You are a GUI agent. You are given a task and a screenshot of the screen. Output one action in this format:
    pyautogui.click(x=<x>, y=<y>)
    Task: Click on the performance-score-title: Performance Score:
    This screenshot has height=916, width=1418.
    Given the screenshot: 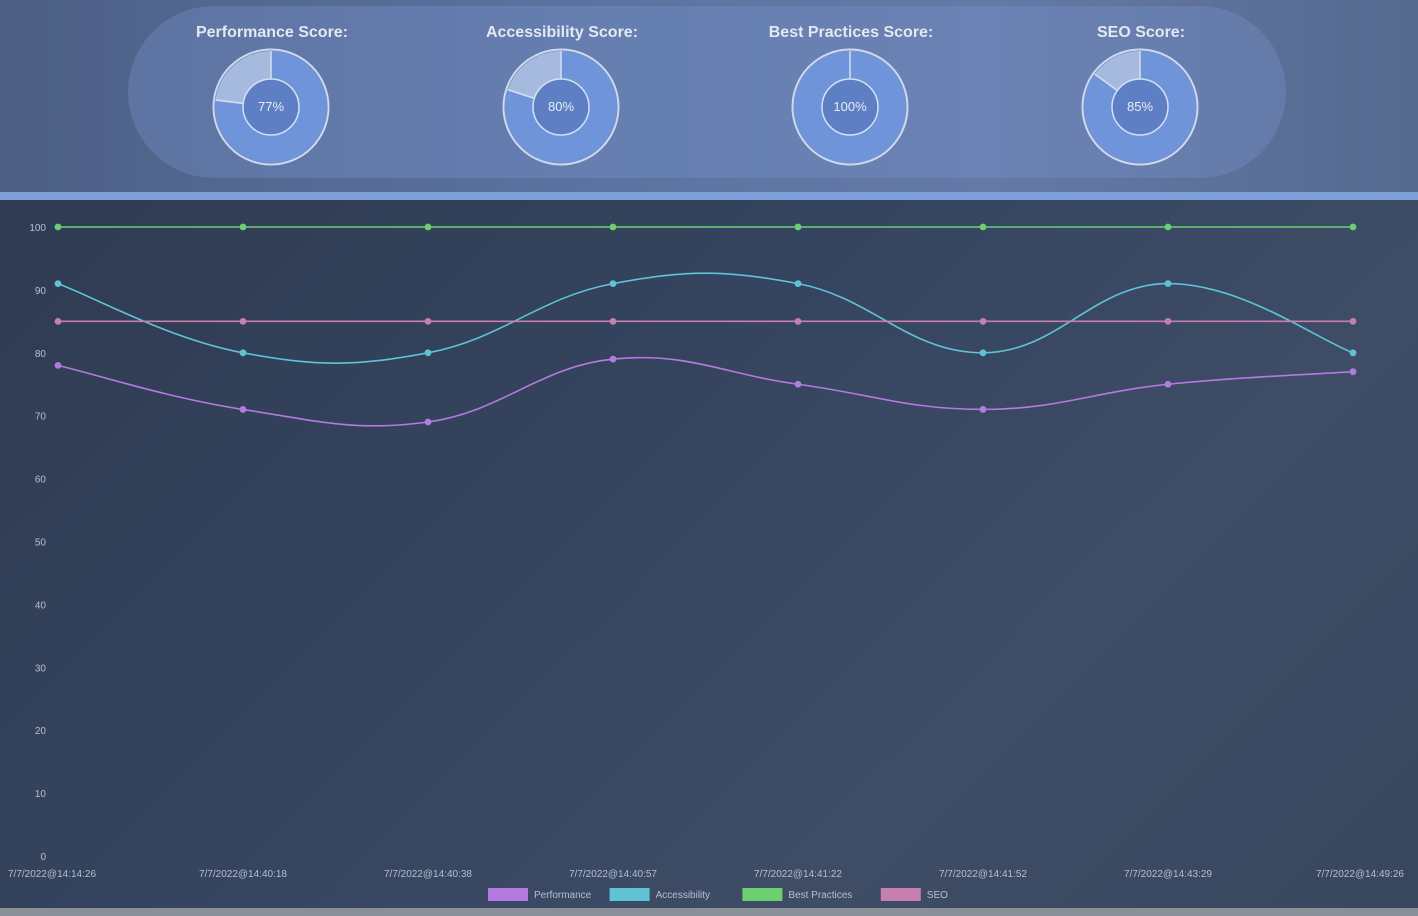 What is the action you would take?
    pyautogui.click(x=272, y=32)
    